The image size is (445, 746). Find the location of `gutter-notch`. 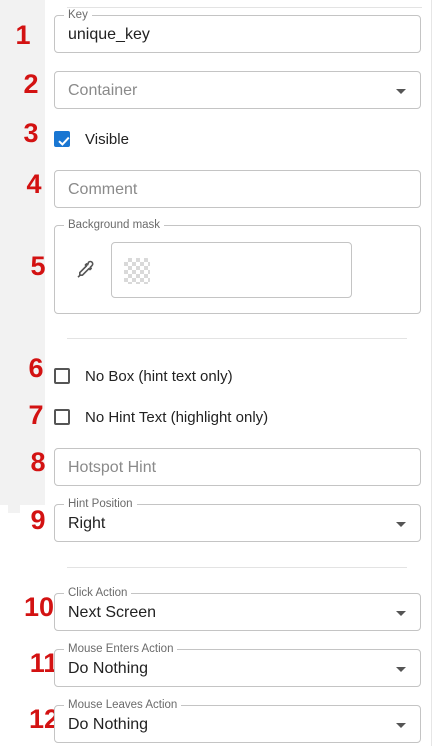

gutter-notch is located at coordinates (14, 509).